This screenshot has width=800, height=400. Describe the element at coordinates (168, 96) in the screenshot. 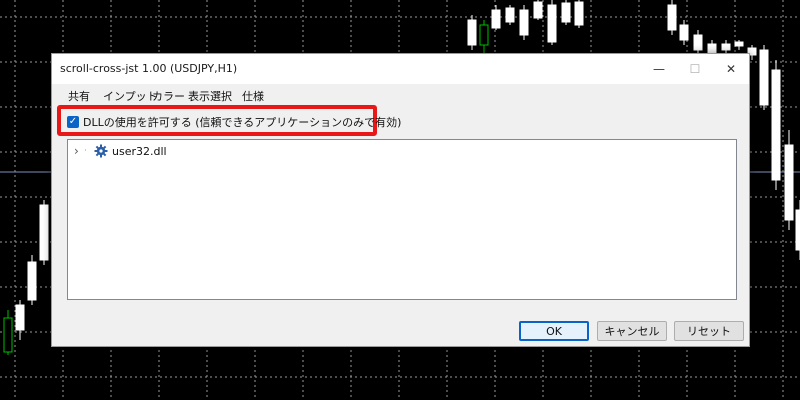

I see `tab-color: カラー` at that location.